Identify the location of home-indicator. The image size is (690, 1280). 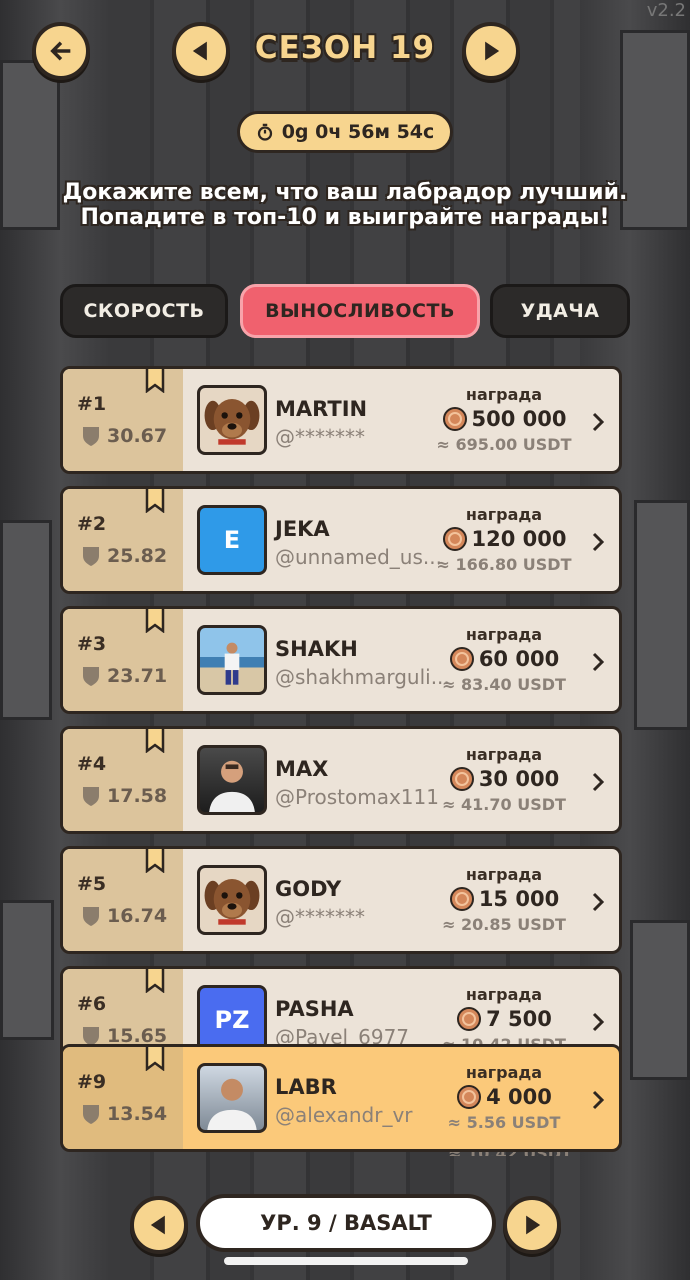
(346, 1261).